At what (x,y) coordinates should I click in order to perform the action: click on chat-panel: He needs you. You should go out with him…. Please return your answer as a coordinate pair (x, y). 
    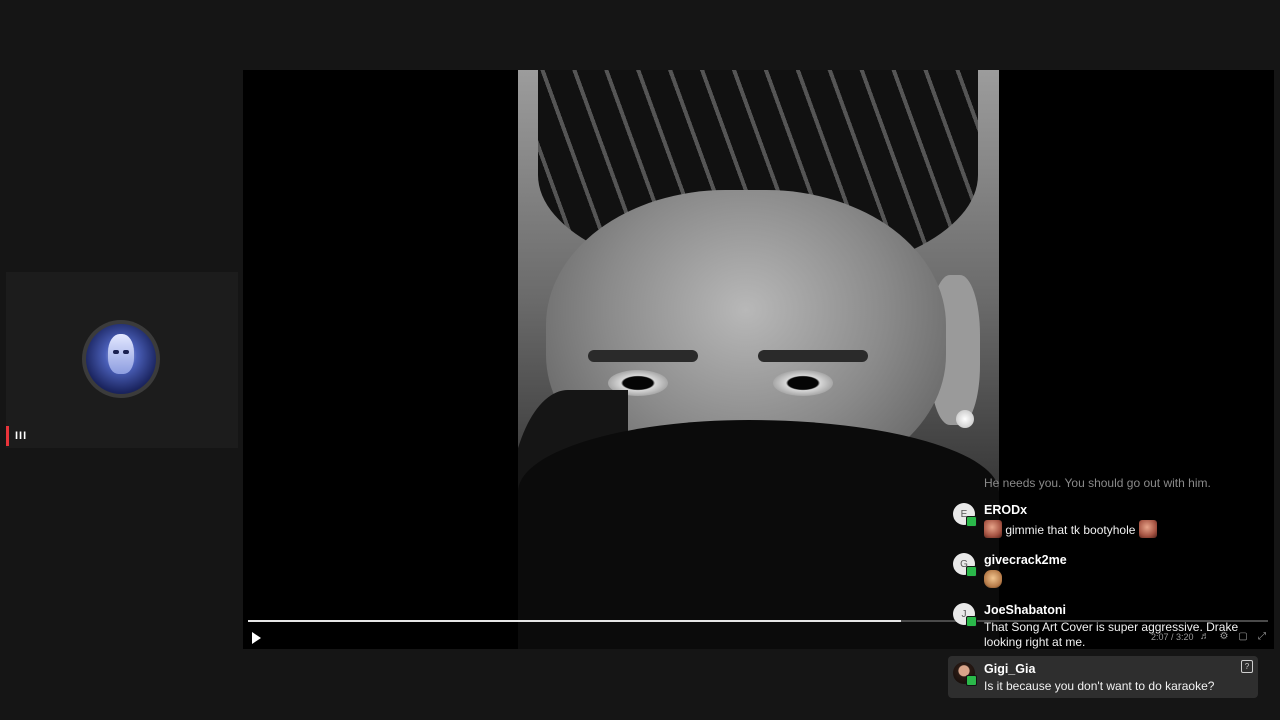
    Looking at the image, I should click on (1105, 580).